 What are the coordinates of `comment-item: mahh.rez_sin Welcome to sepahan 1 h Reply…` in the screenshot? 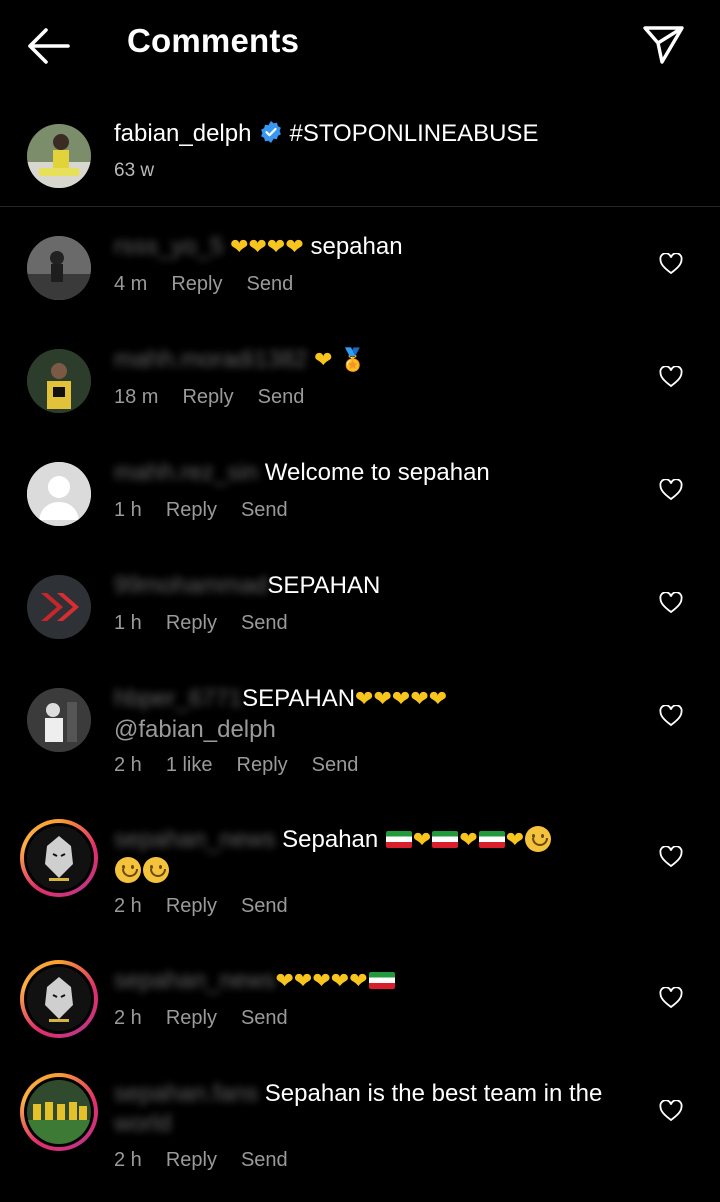 It's located at (360, 506).